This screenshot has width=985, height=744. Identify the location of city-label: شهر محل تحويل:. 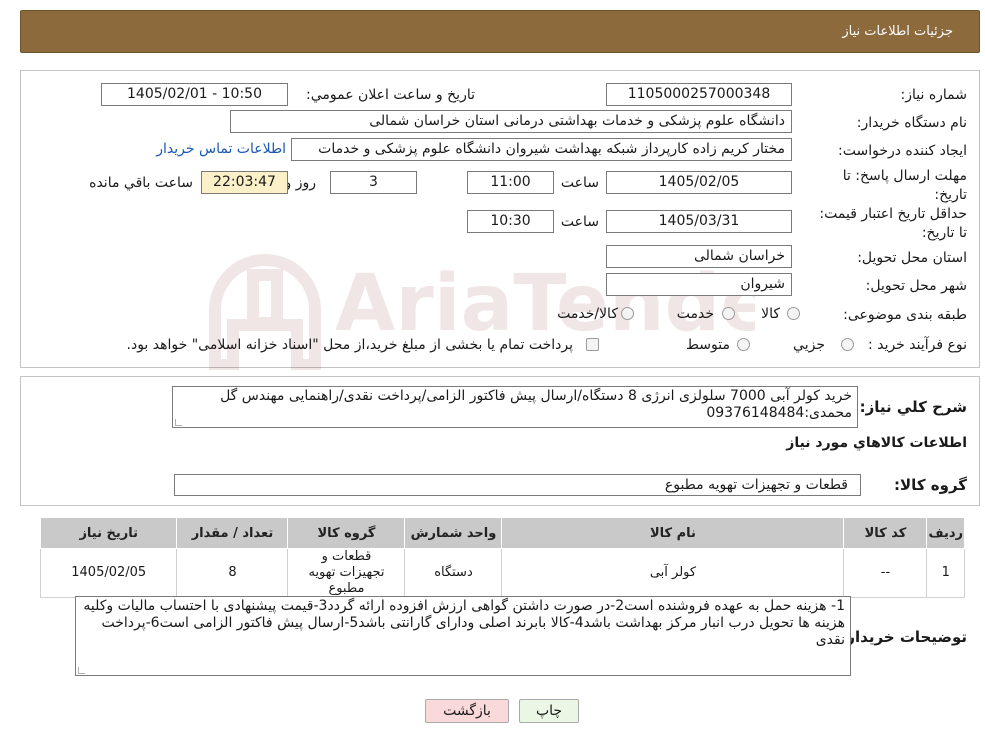
(916, 286).